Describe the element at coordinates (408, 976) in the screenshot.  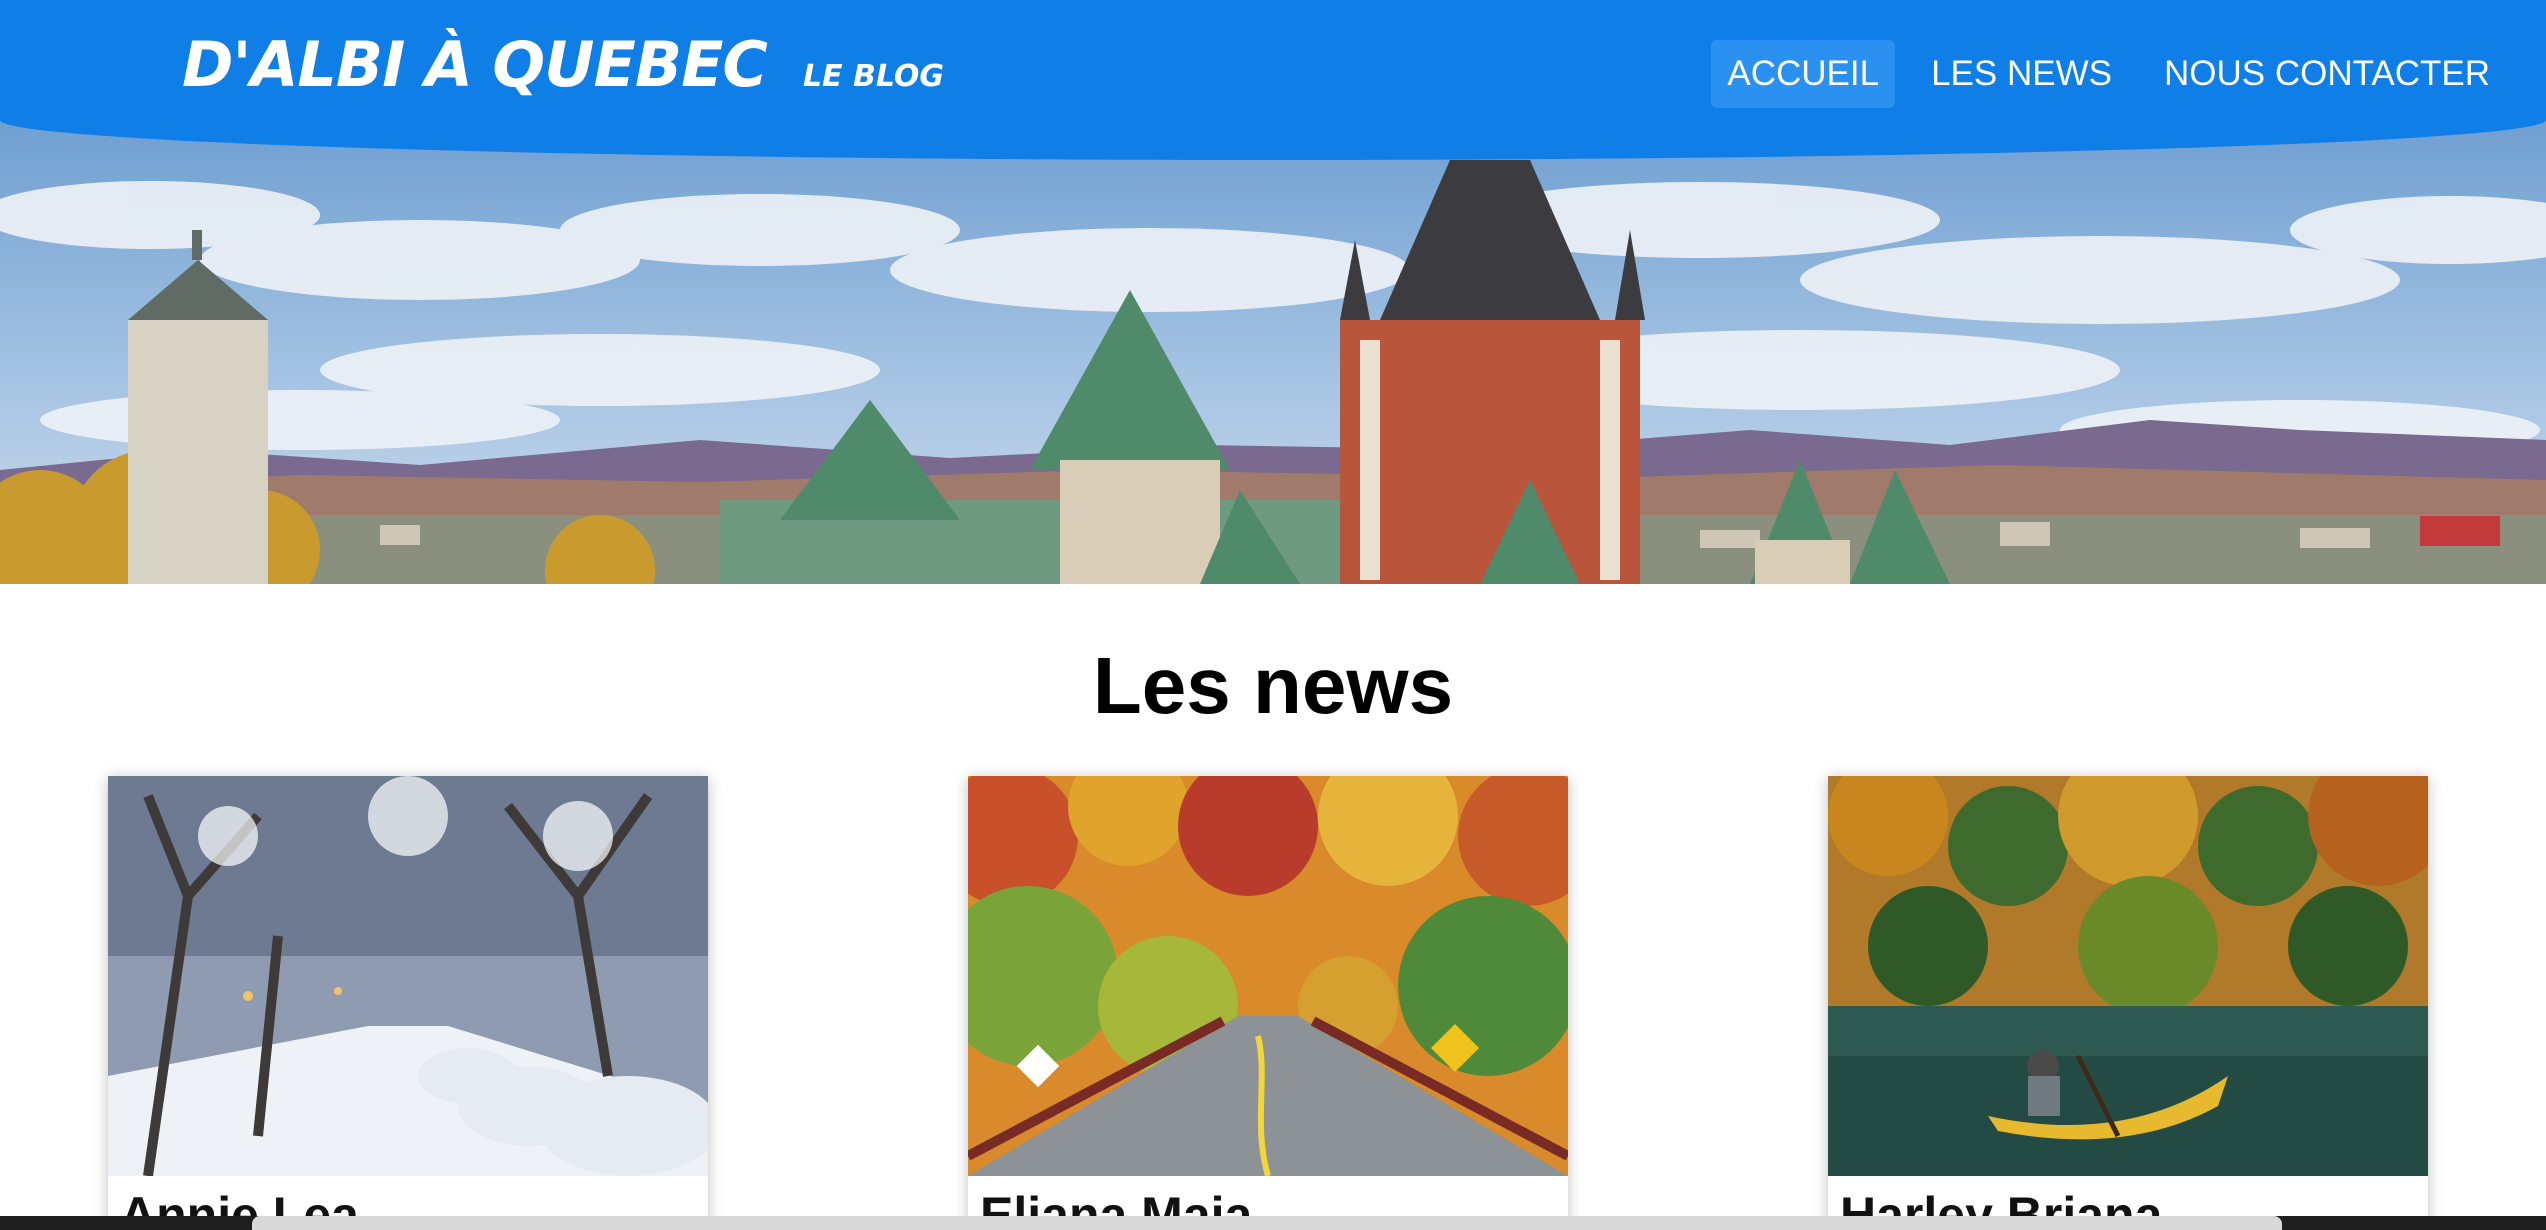
I see `snowy-street-image` at that location.